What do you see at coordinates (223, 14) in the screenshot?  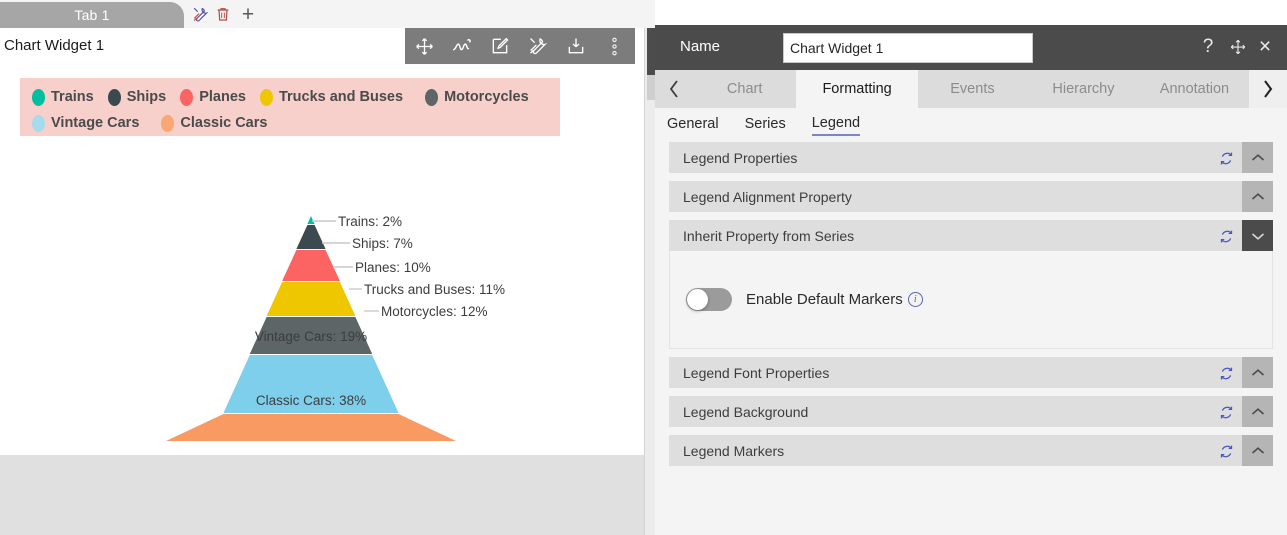 I see `trash-icon` at bounding box center [223, 14].